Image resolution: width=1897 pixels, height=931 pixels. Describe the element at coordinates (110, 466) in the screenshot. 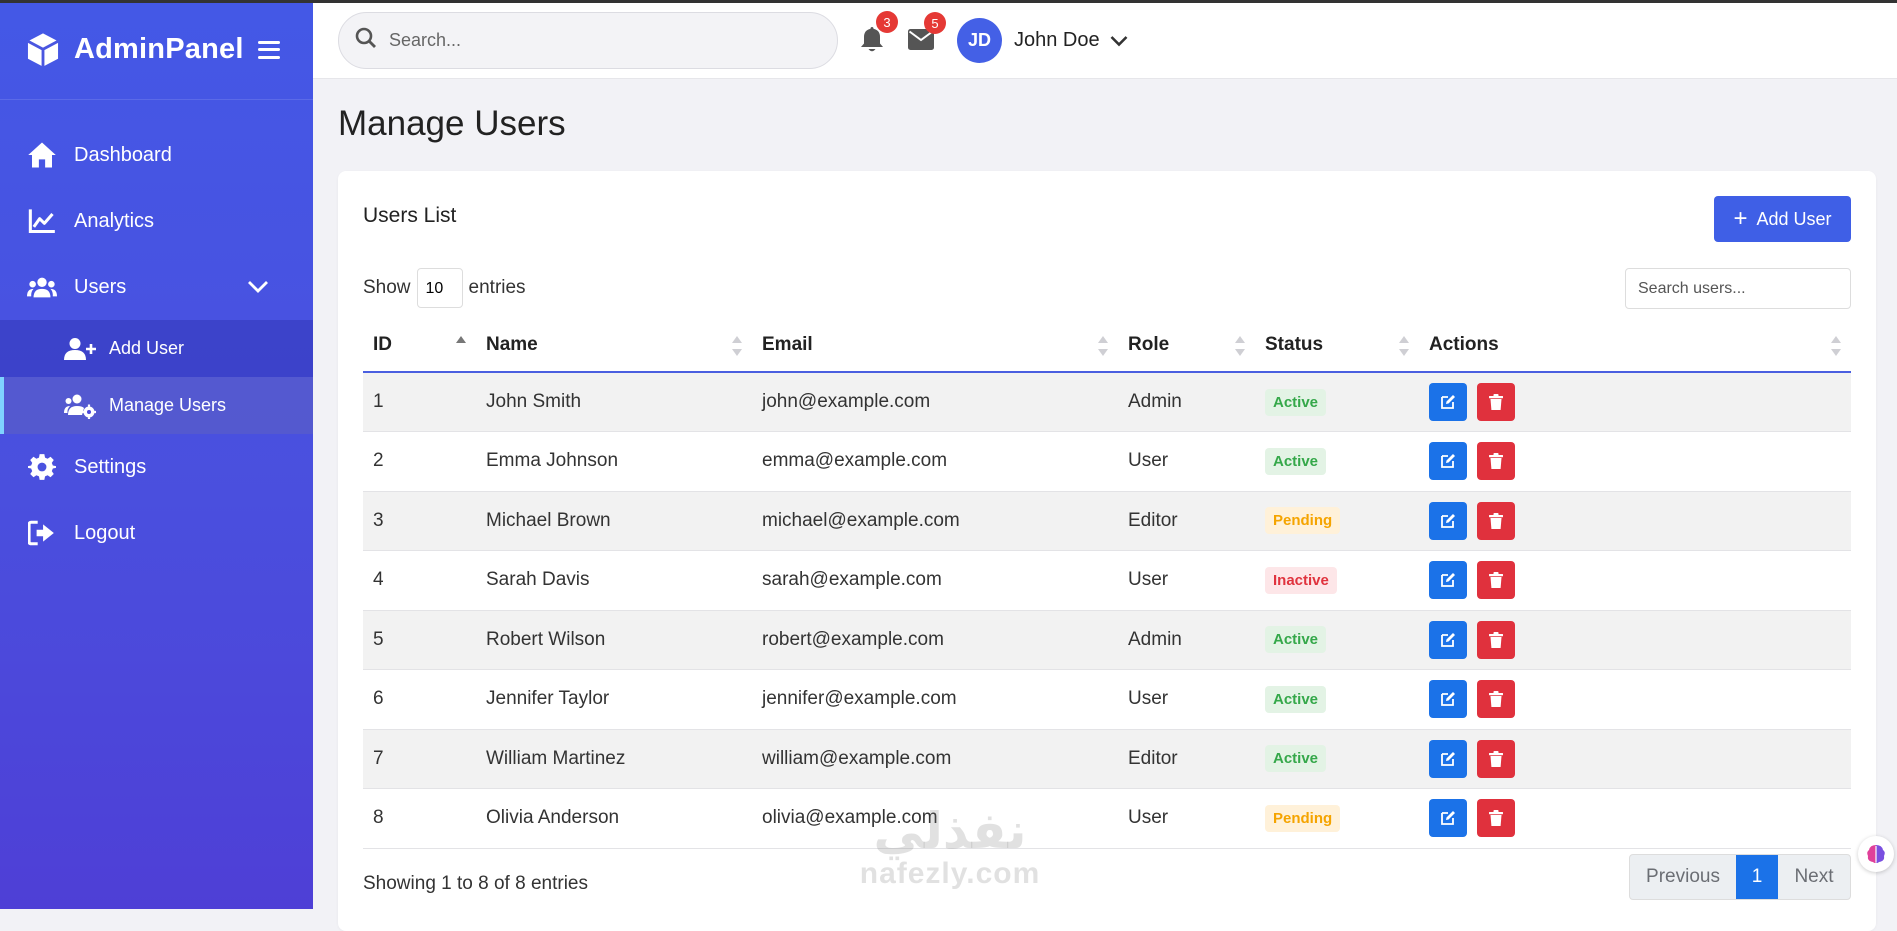

I see `sidebar-item-label: Settings` at that location.